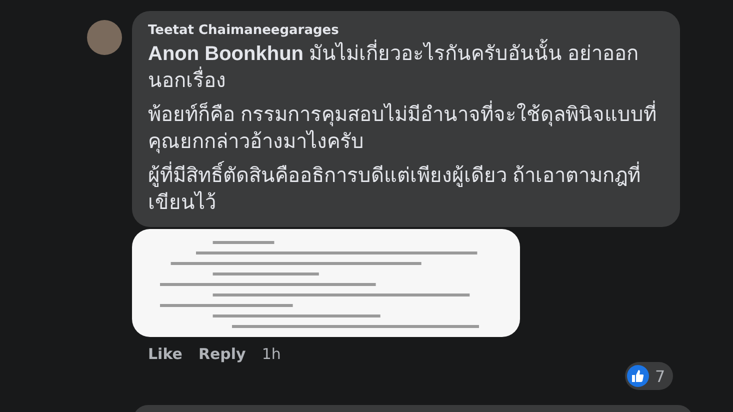  Describe the element at coordinates (222, 354) in the screenshot. I see `reply-link: Reply` at that location.